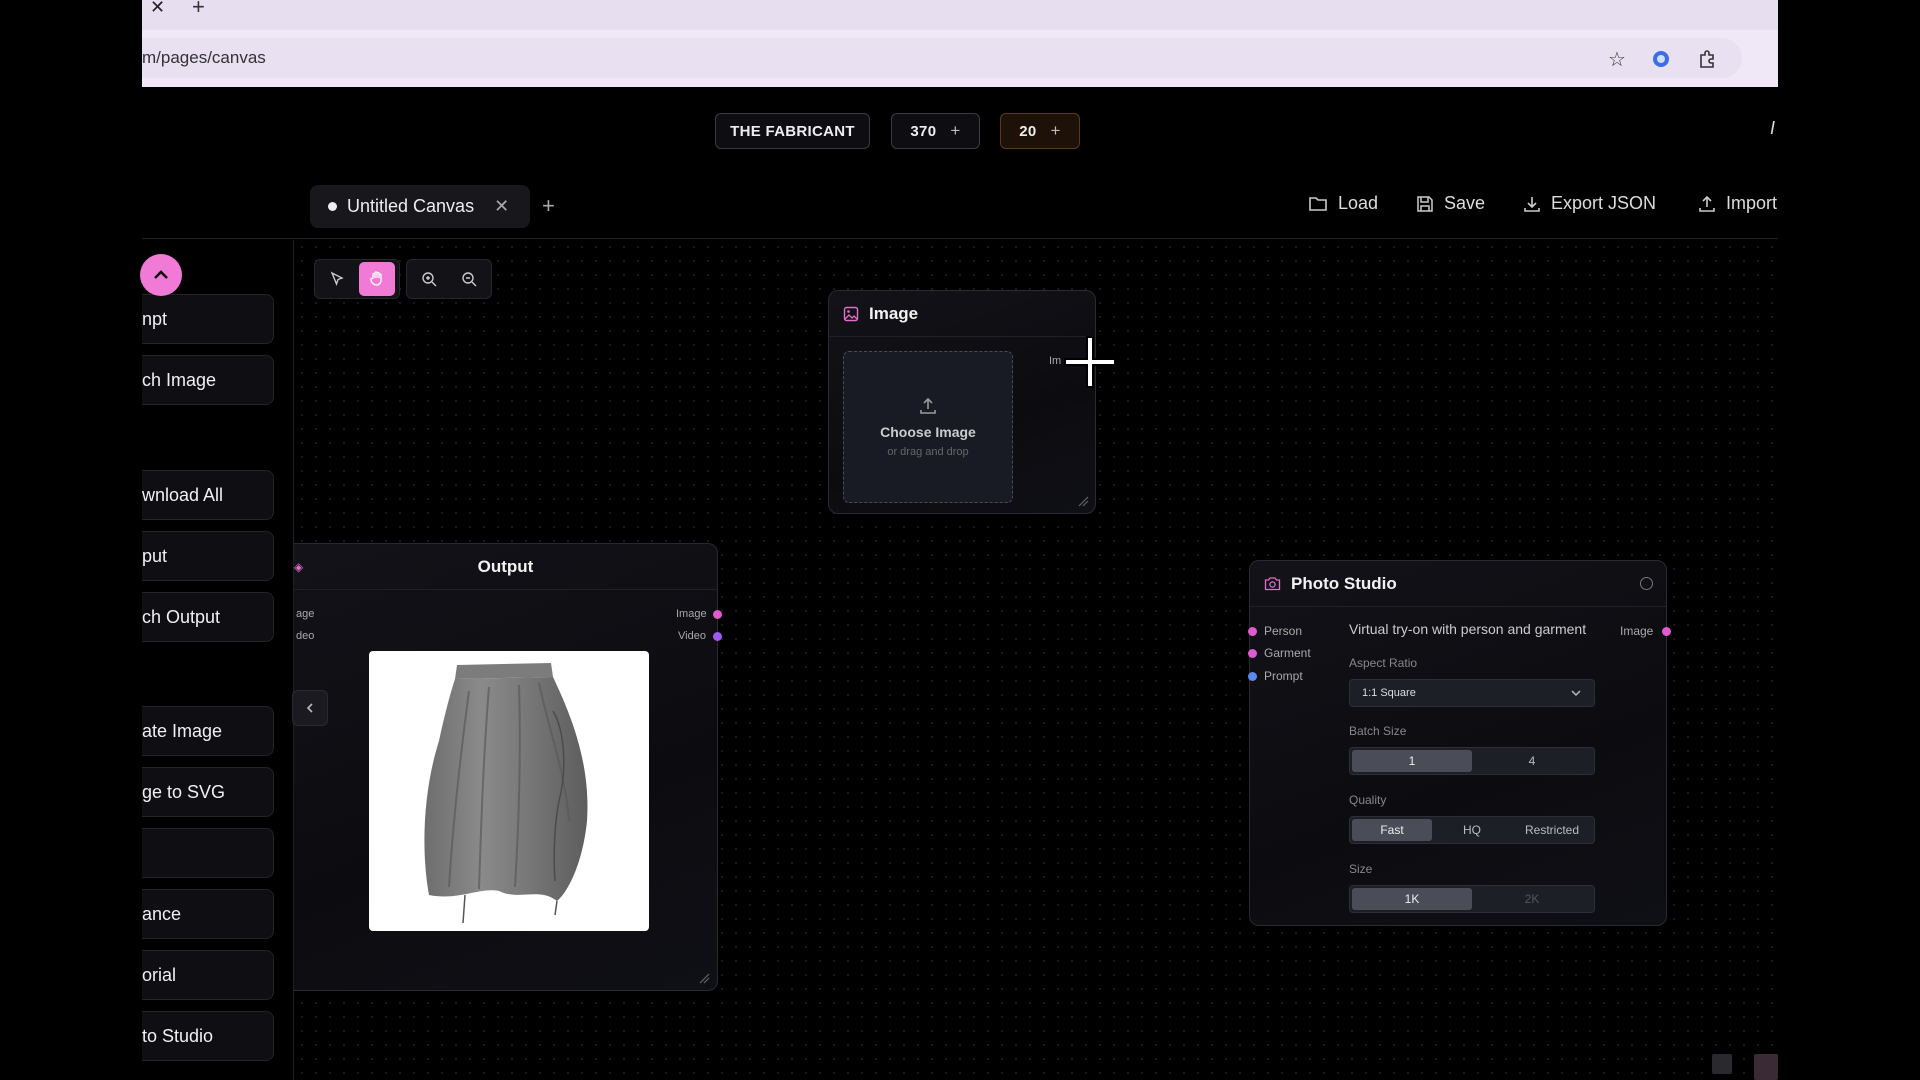 This screenshot has height=1080, width=1920. I want to click on hand-icon, so click(376, 278).